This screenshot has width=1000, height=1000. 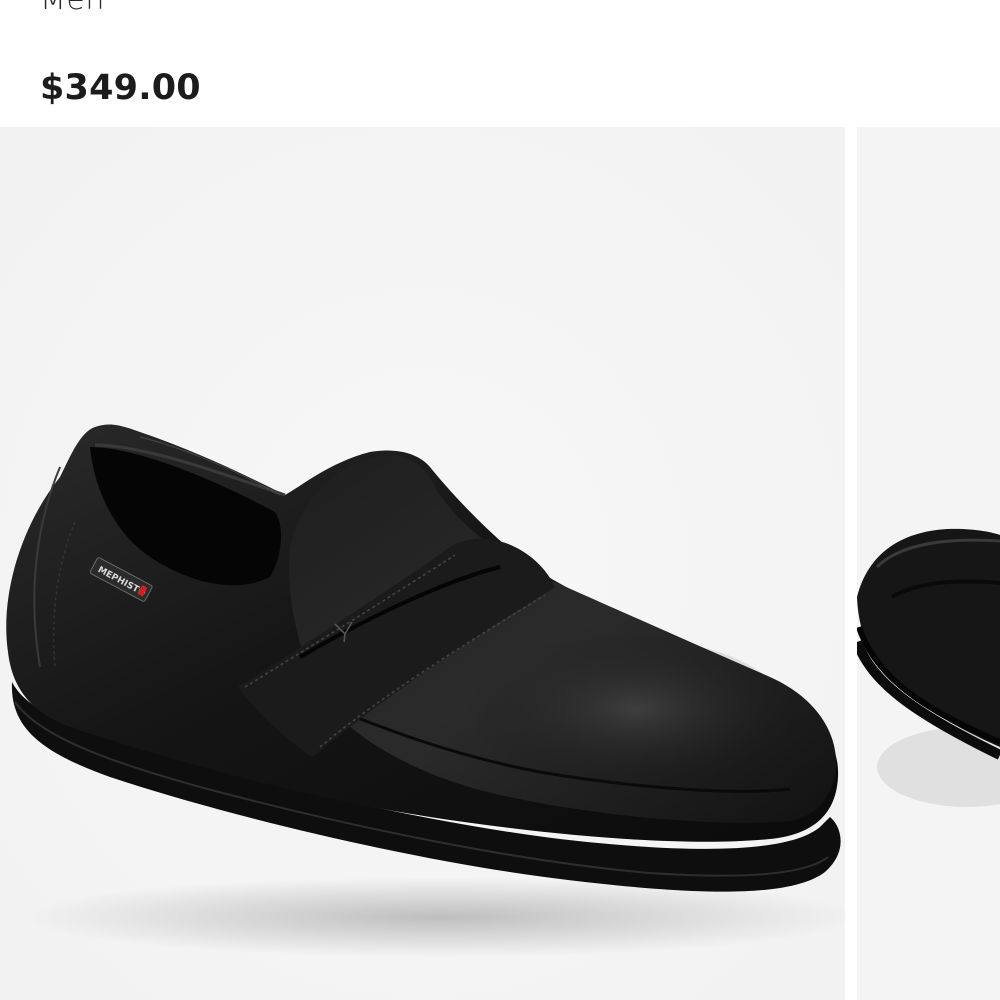 I want to click on product-price: $349.00, so click(x=120, y=88).